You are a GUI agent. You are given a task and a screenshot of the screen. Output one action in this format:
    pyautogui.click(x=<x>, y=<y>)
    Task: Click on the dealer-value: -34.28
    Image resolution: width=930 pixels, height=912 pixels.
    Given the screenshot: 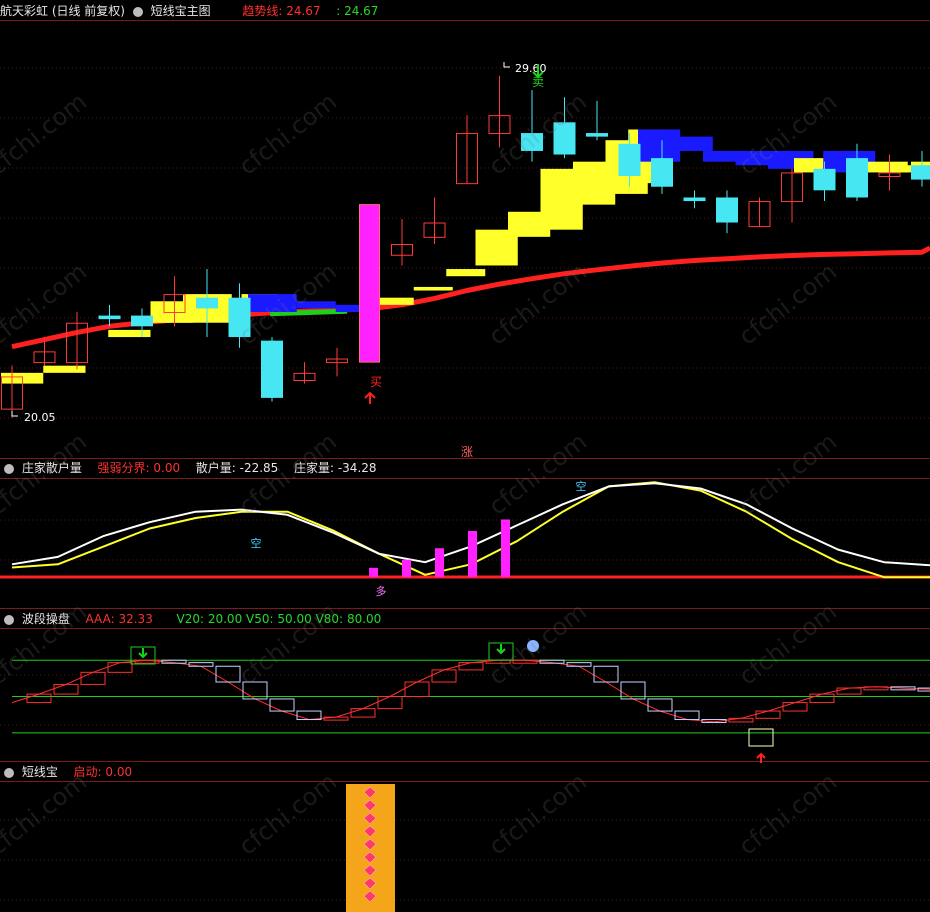 What is the action you would take?
    pyautogui.click(x=357, y=468)
    